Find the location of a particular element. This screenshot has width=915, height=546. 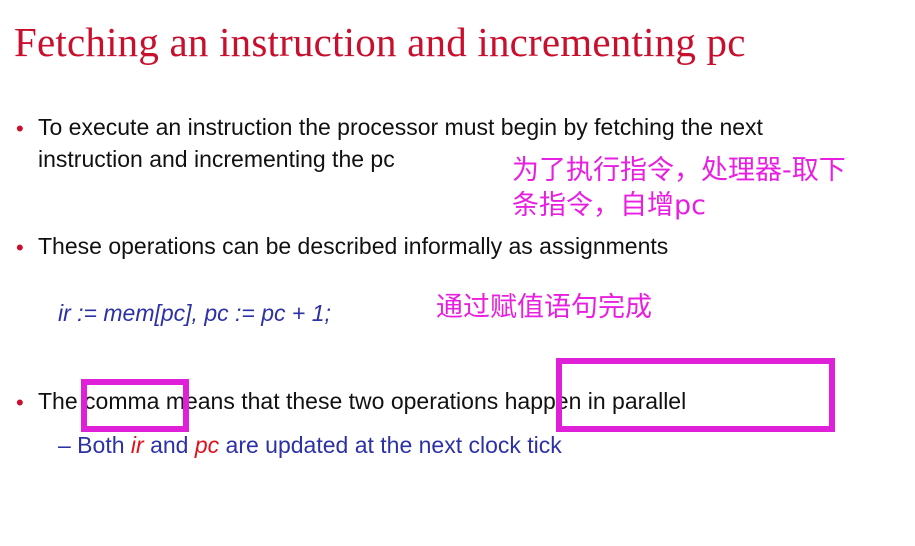

sub-bullet-text-2: and is located at coordinates (169, 445).